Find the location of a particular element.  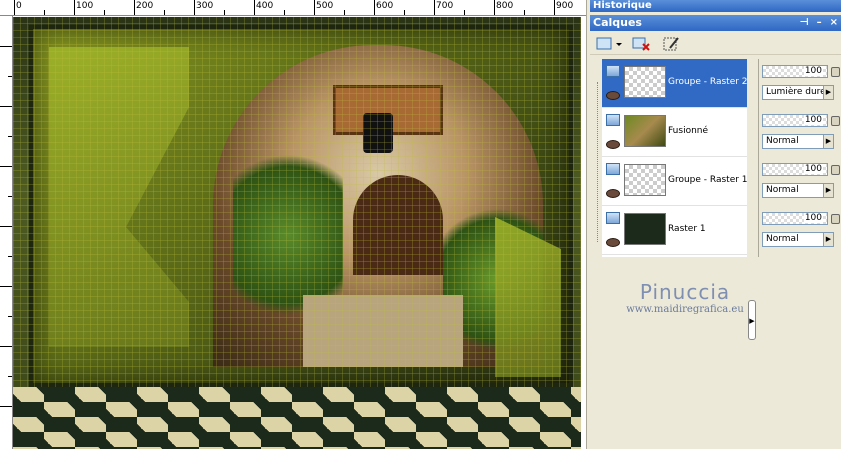

blend-mode-select: Lumière dure ▶ is located at coordinates (798, 92).